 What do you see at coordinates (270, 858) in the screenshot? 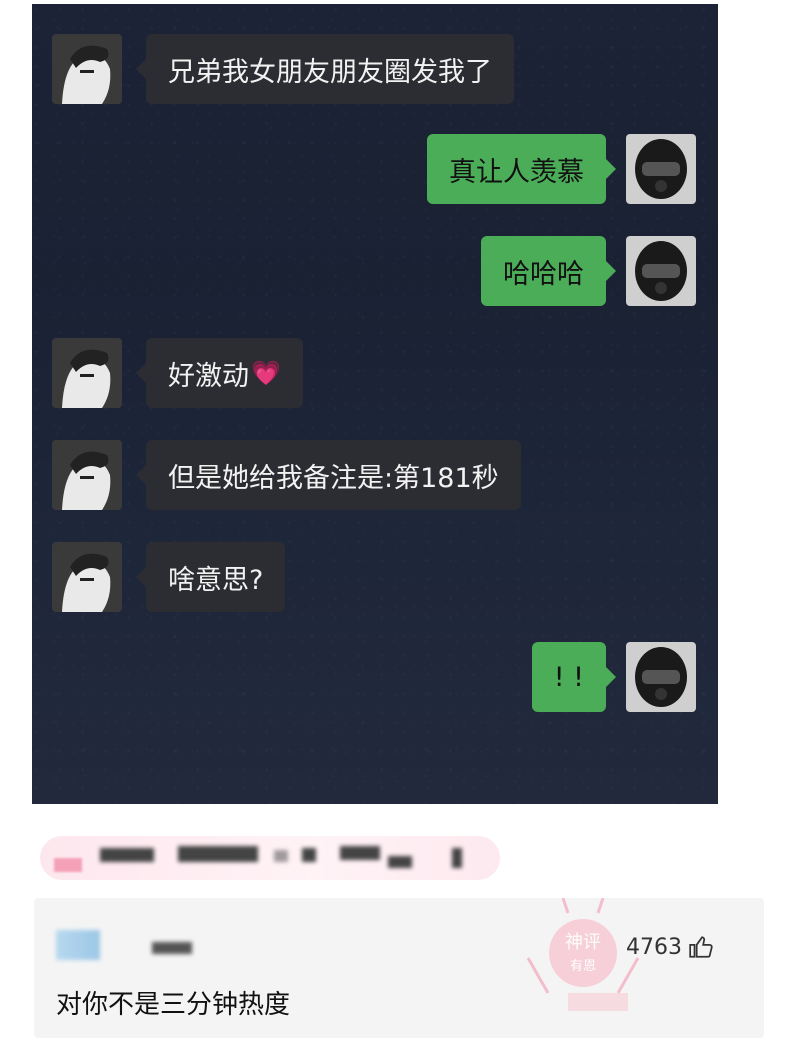
I see `pixelated-username-row` at bounding box center [270, 858].